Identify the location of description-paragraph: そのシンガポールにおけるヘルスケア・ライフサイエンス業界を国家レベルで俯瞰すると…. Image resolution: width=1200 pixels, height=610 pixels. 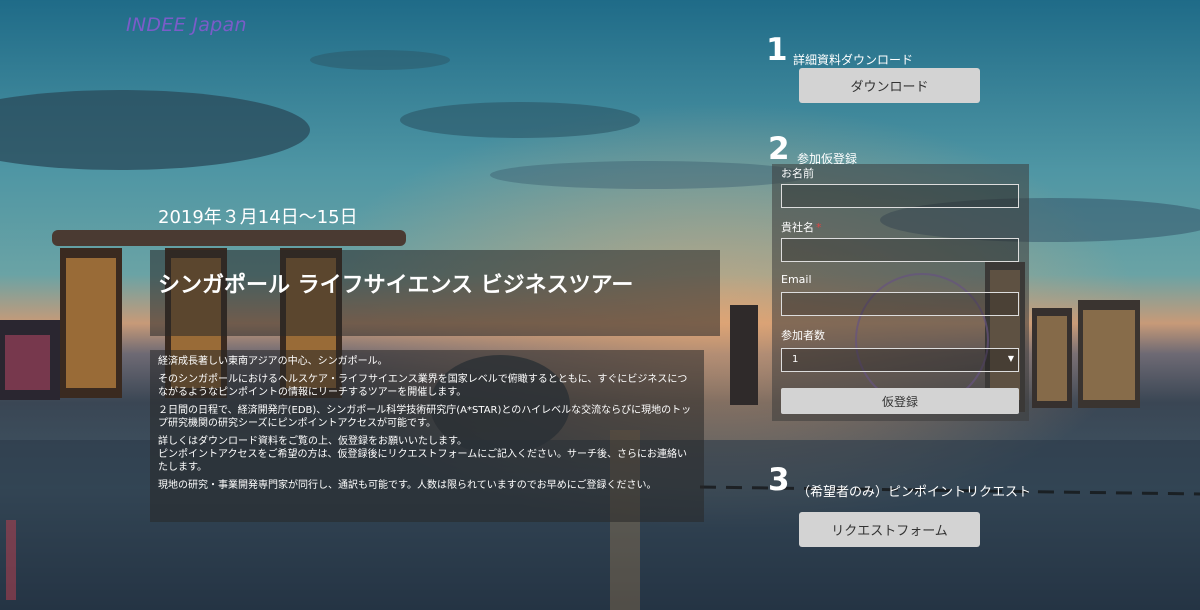
(423, 386).